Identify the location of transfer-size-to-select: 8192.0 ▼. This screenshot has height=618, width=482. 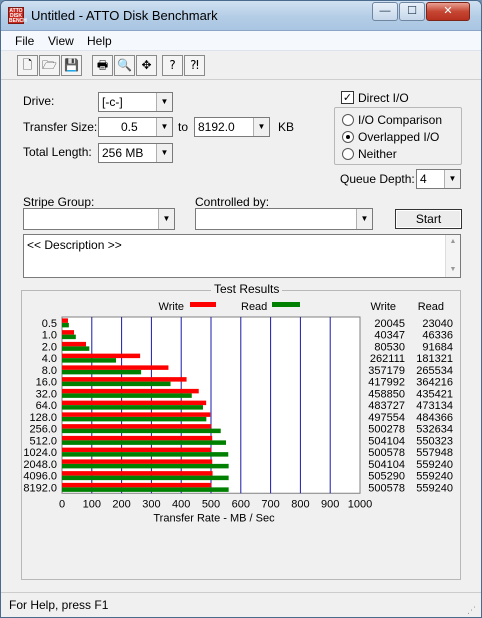
(232, 127).